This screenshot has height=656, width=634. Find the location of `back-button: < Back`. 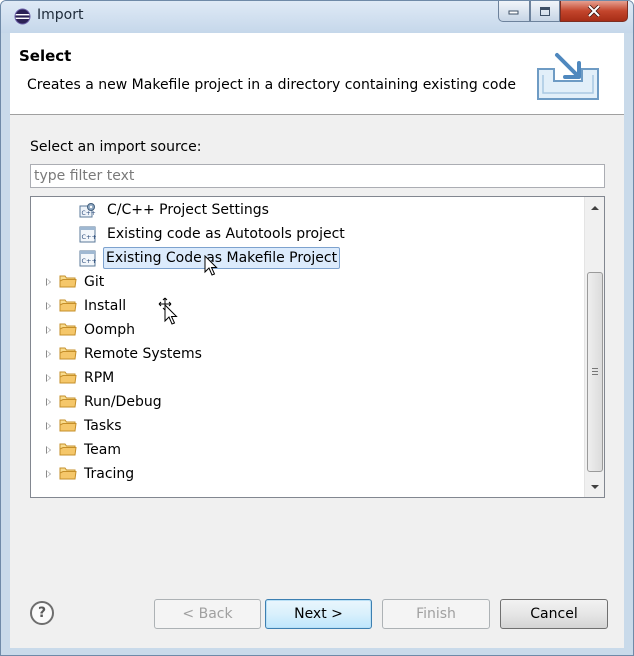

back-button: < Back is located at coordinates (207, 614).